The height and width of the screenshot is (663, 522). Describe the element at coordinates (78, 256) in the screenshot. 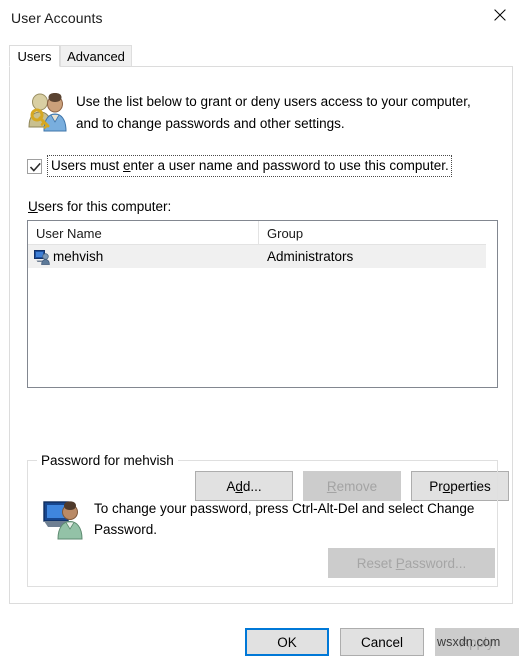

I see `cell-user-name-text: mehvish` at that location.